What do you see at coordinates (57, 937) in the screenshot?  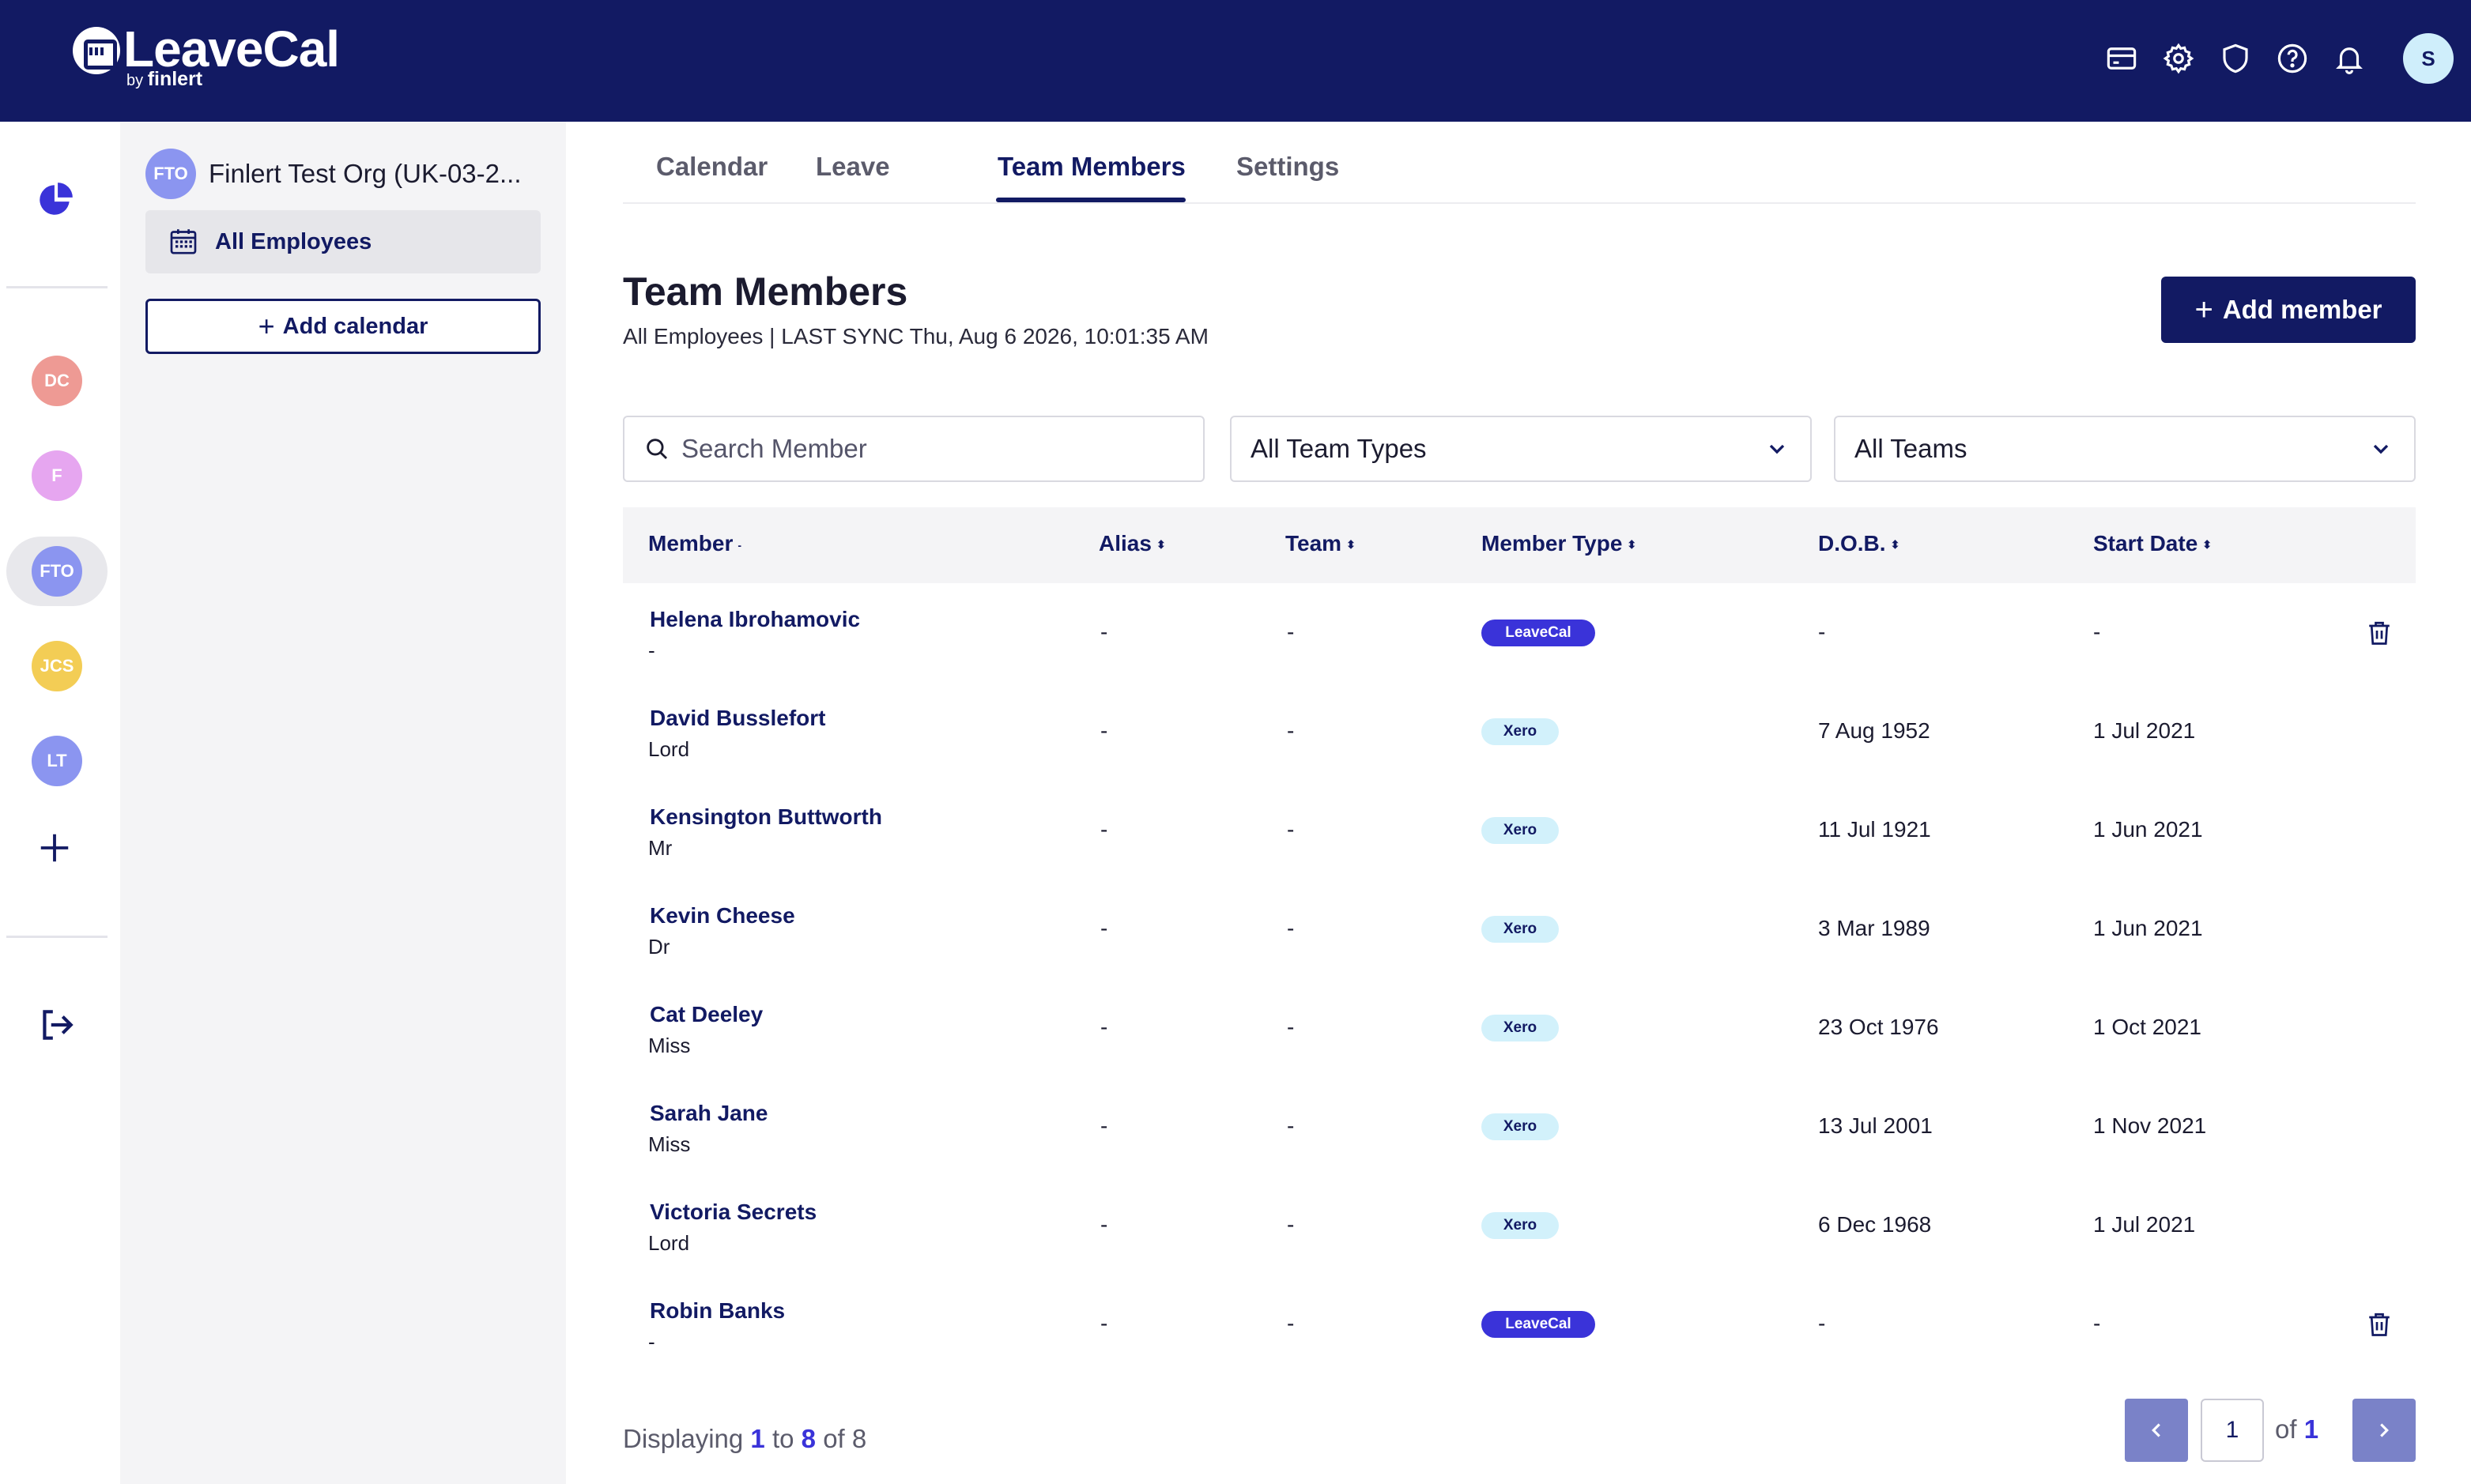 I see `rail-divider` at bounding box center [57, 937].